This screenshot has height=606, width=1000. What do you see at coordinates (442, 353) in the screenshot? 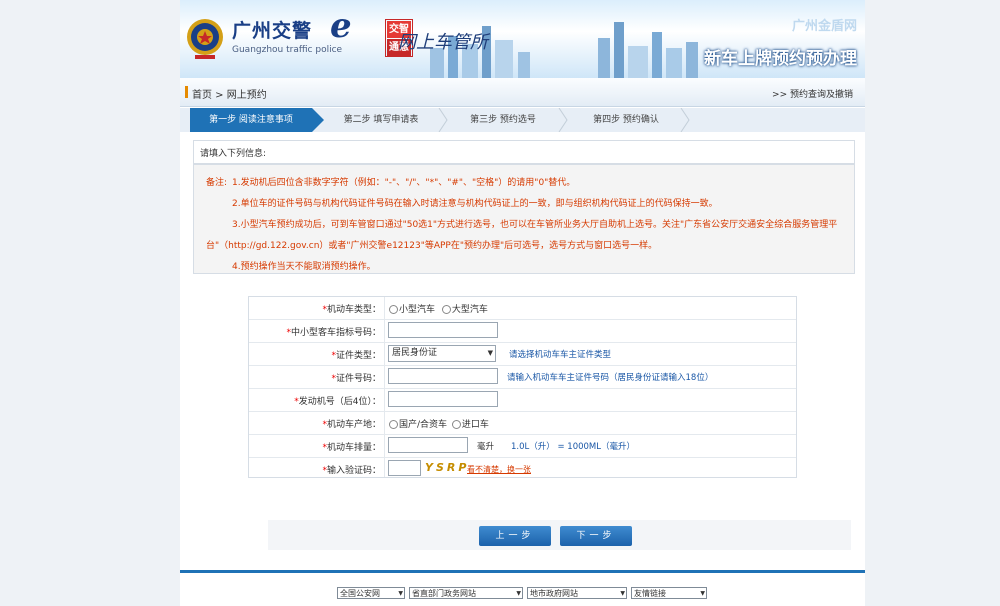
I see `id-type-select: 居民身份证` at bounding box center [442, 353].